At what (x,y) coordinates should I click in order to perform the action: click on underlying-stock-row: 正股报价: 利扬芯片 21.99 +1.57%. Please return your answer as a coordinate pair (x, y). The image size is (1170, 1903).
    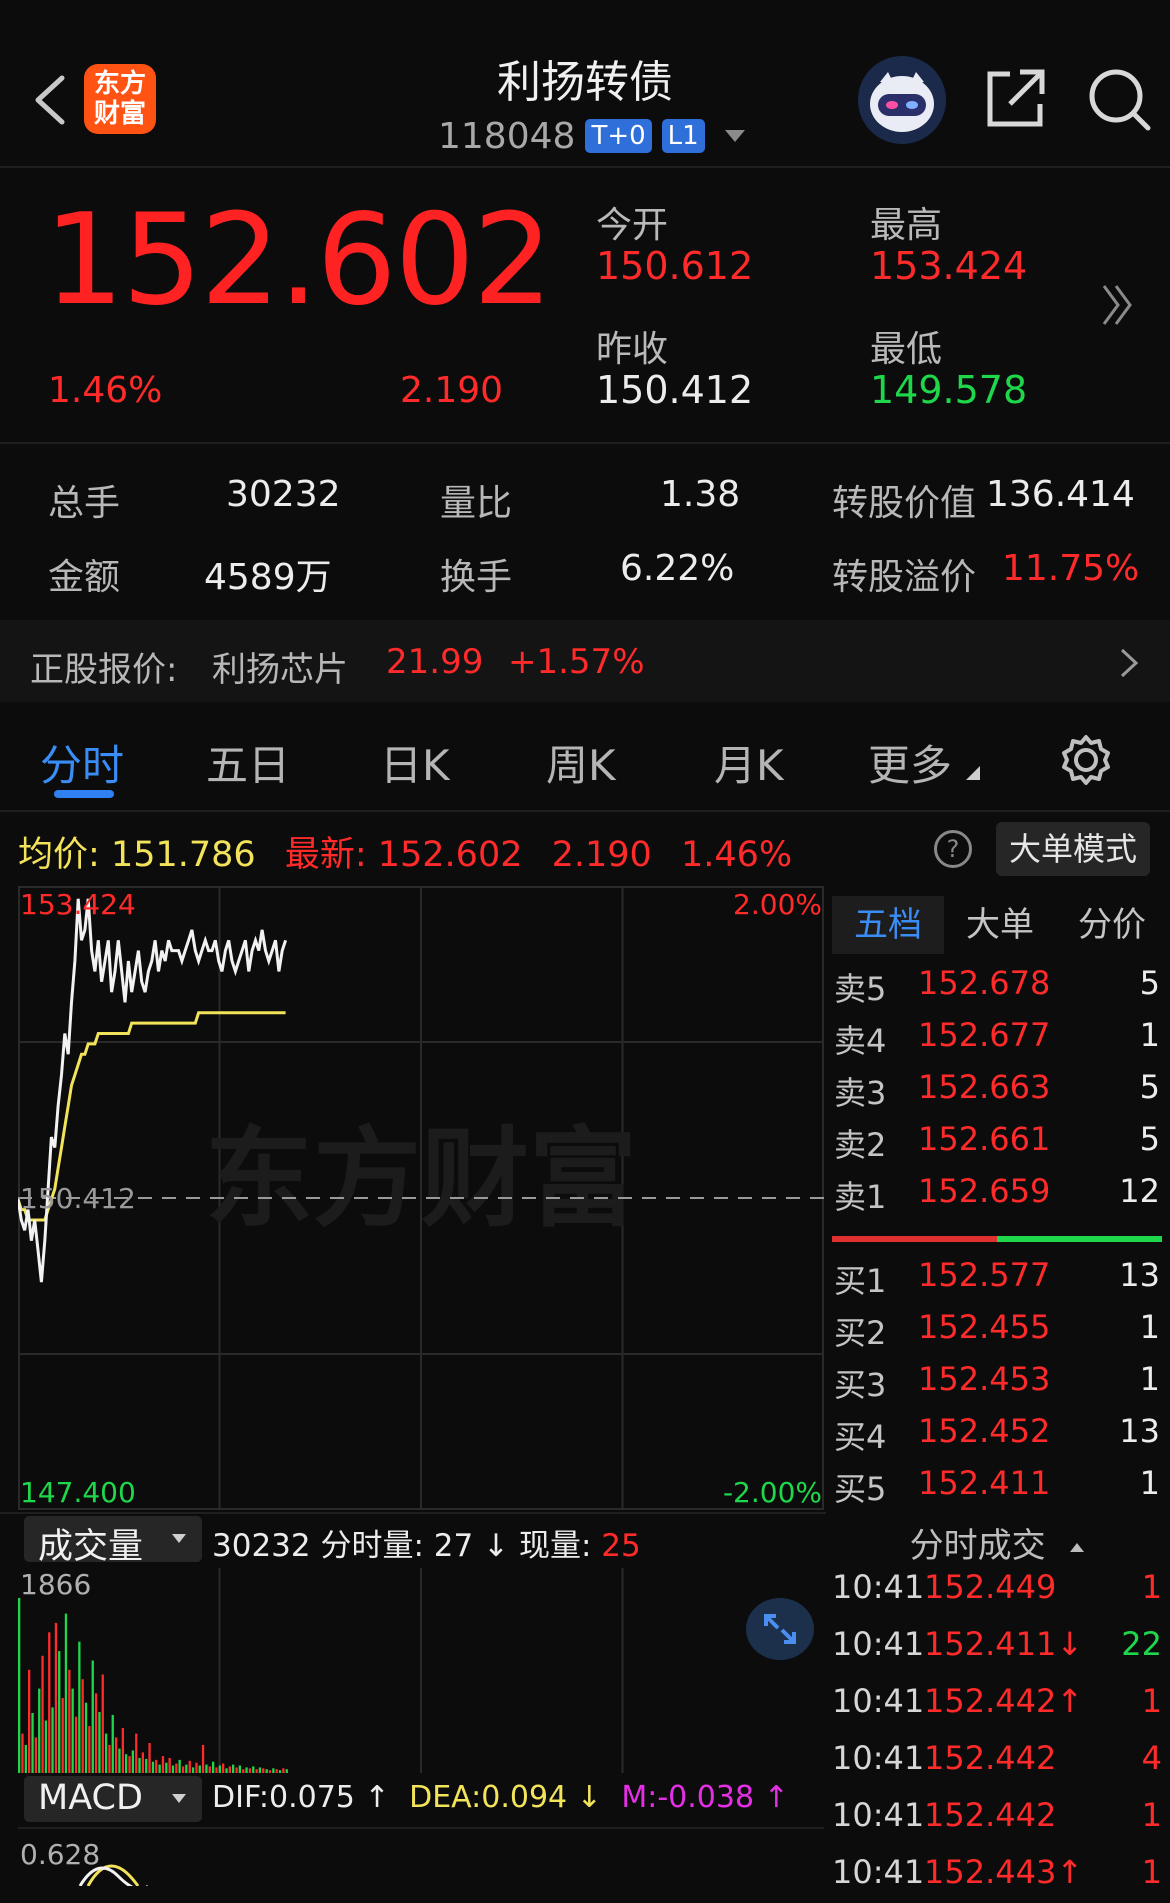
    Looking at the image, I should click on (585, 661).